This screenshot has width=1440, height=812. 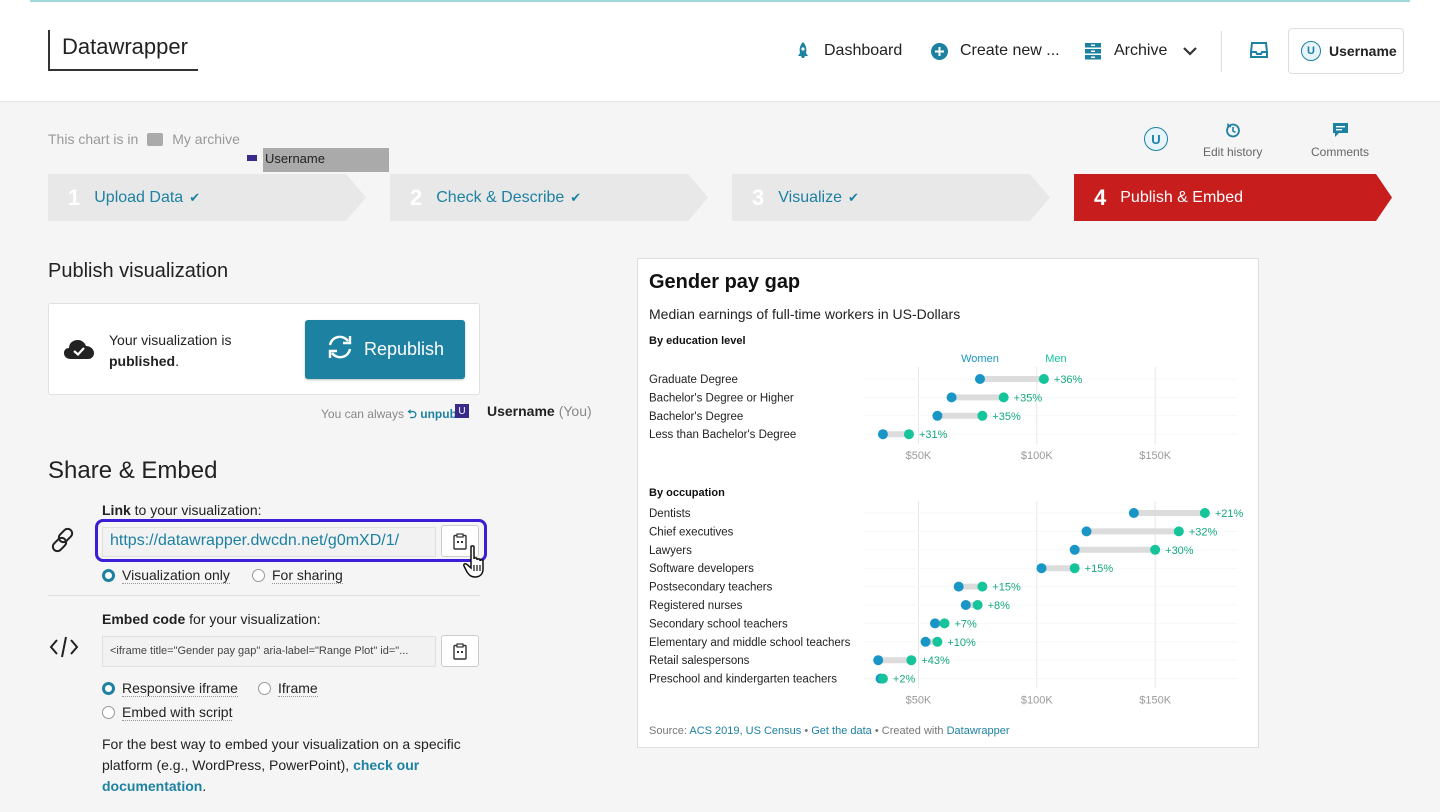 I want to click on clipboard-icon, so click(x=460, y=651).